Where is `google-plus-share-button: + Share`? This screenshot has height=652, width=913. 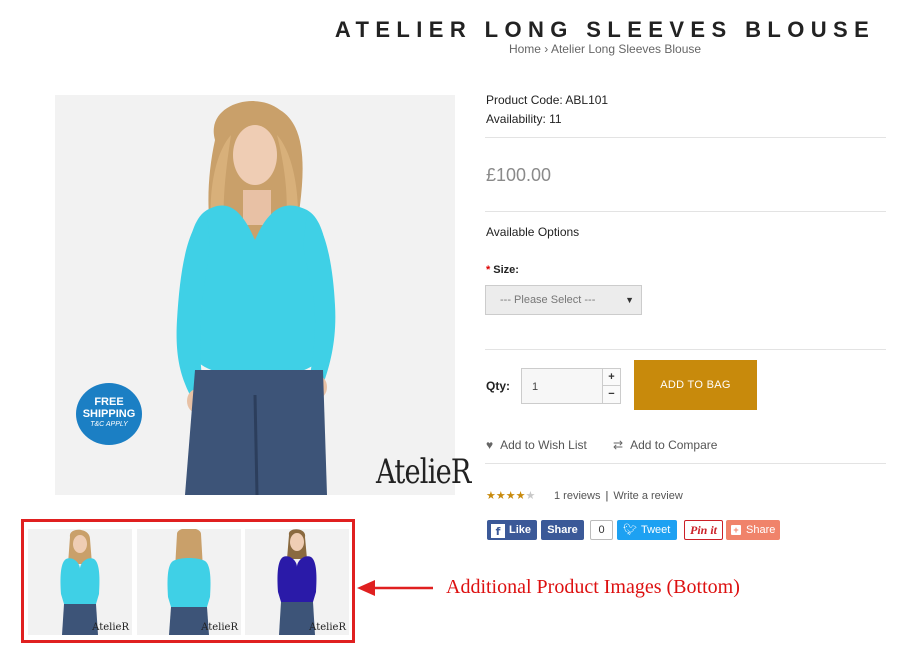 google-plus-share-button: + Share is located at coordinates (753, 530).